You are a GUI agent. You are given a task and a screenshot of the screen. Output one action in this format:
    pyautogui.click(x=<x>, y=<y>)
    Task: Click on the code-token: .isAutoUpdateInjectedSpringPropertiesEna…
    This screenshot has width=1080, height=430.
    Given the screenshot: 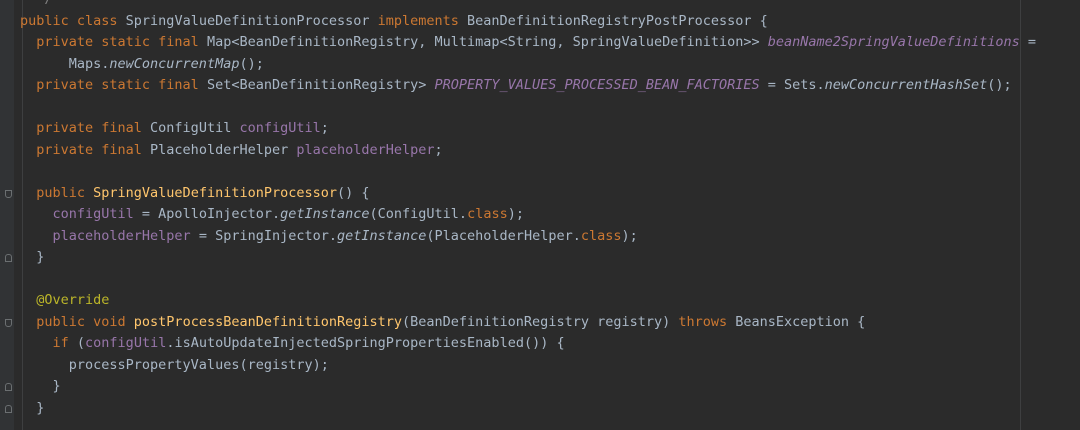 What is the action you would take?
    pyautogui.click(x=365, y=343)
    